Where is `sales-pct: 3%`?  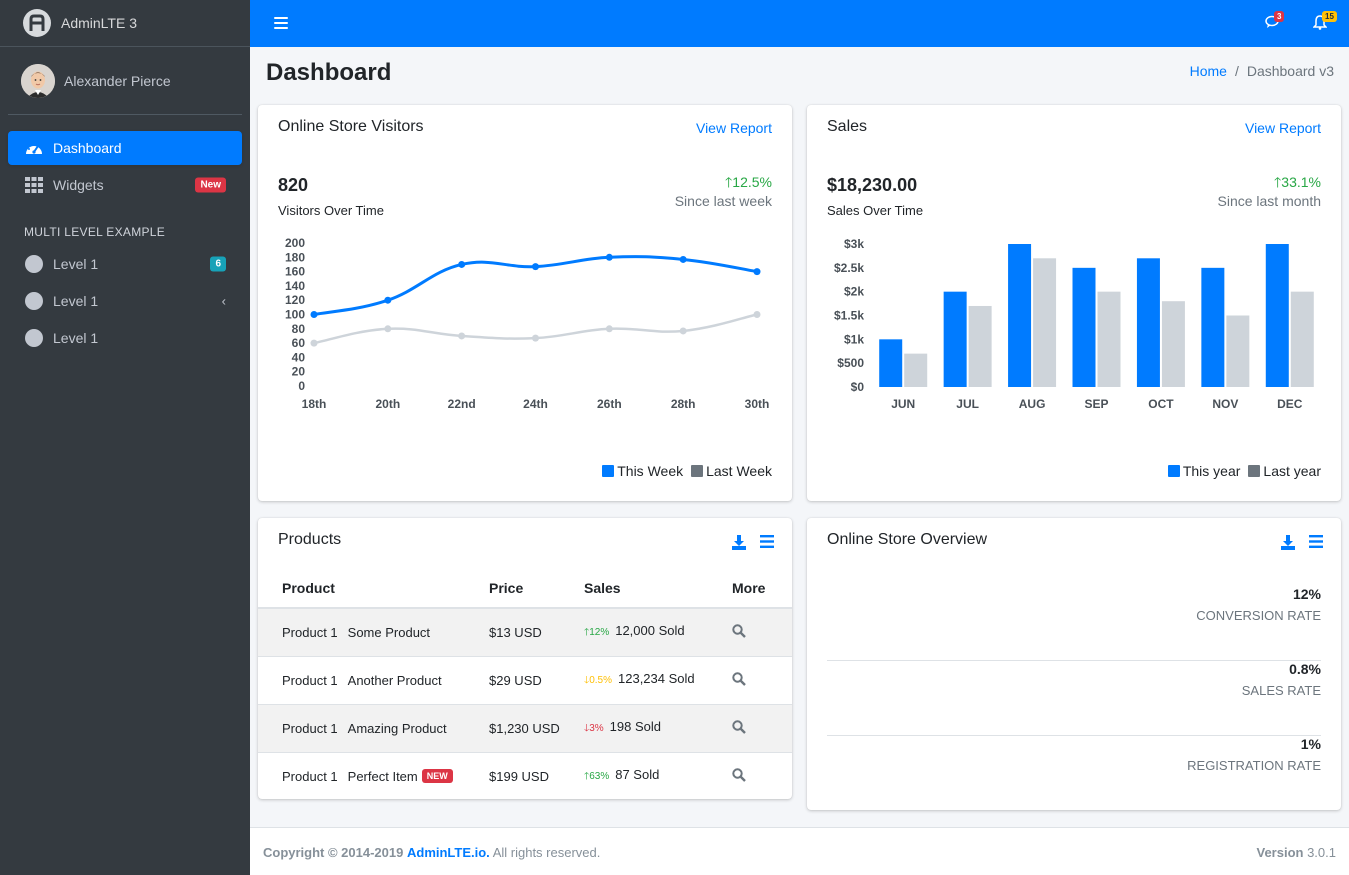 sales-pct: 3% is located at coordinates (596, 728).